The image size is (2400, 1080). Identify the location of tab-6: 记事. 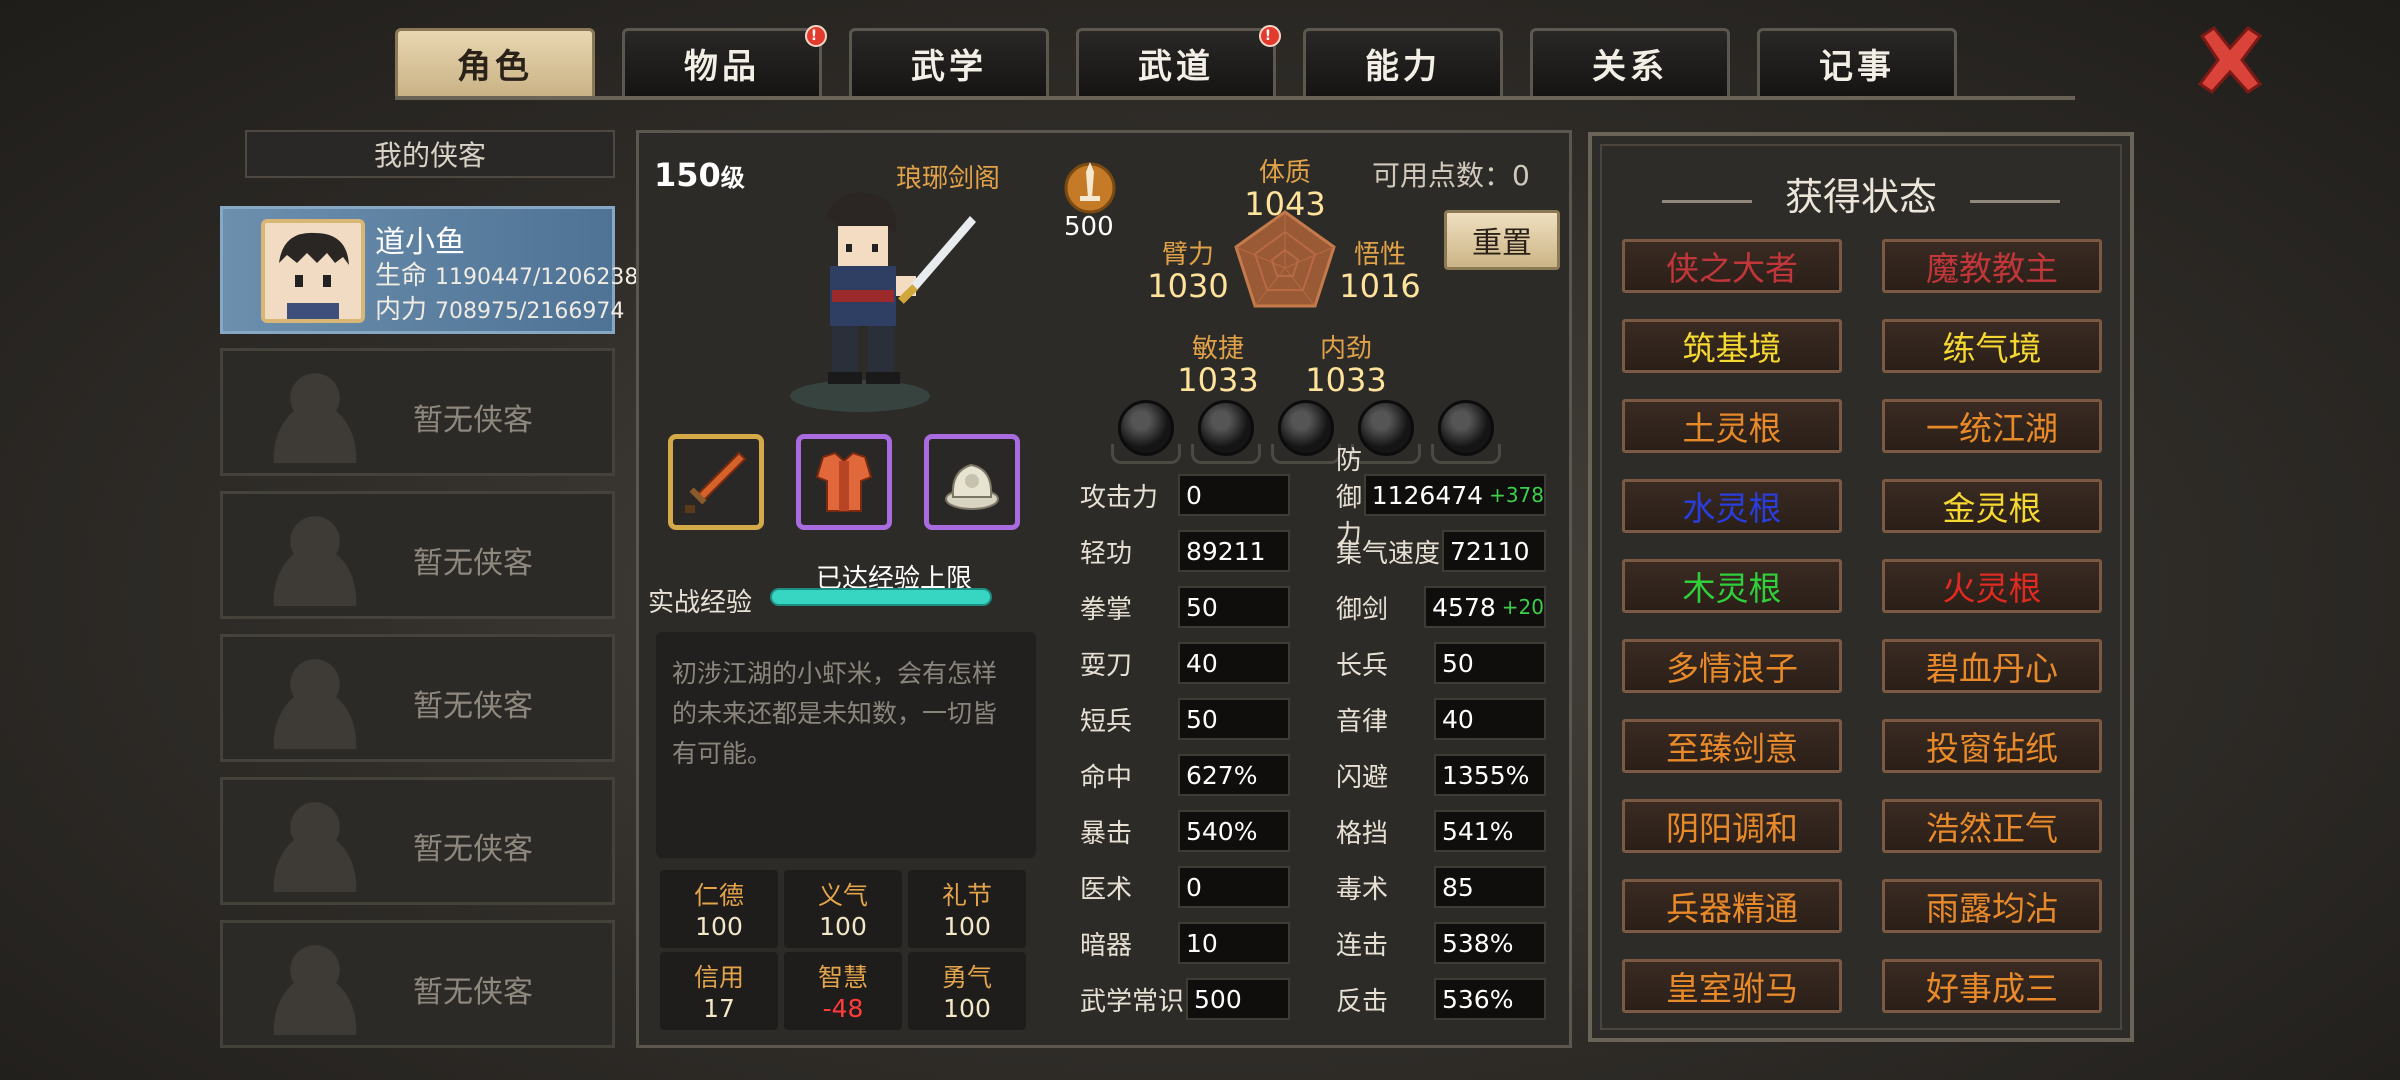
(1857, 62).